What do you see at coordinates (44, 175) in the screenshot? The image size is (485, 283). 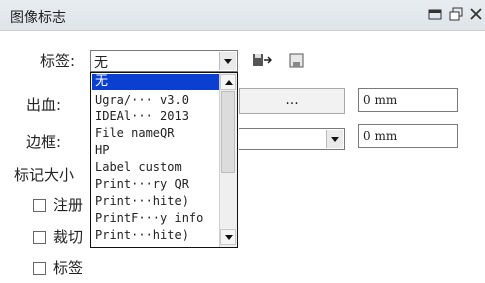 I see `mark-size-label: 标记大小` at bounding box center [44, 175].